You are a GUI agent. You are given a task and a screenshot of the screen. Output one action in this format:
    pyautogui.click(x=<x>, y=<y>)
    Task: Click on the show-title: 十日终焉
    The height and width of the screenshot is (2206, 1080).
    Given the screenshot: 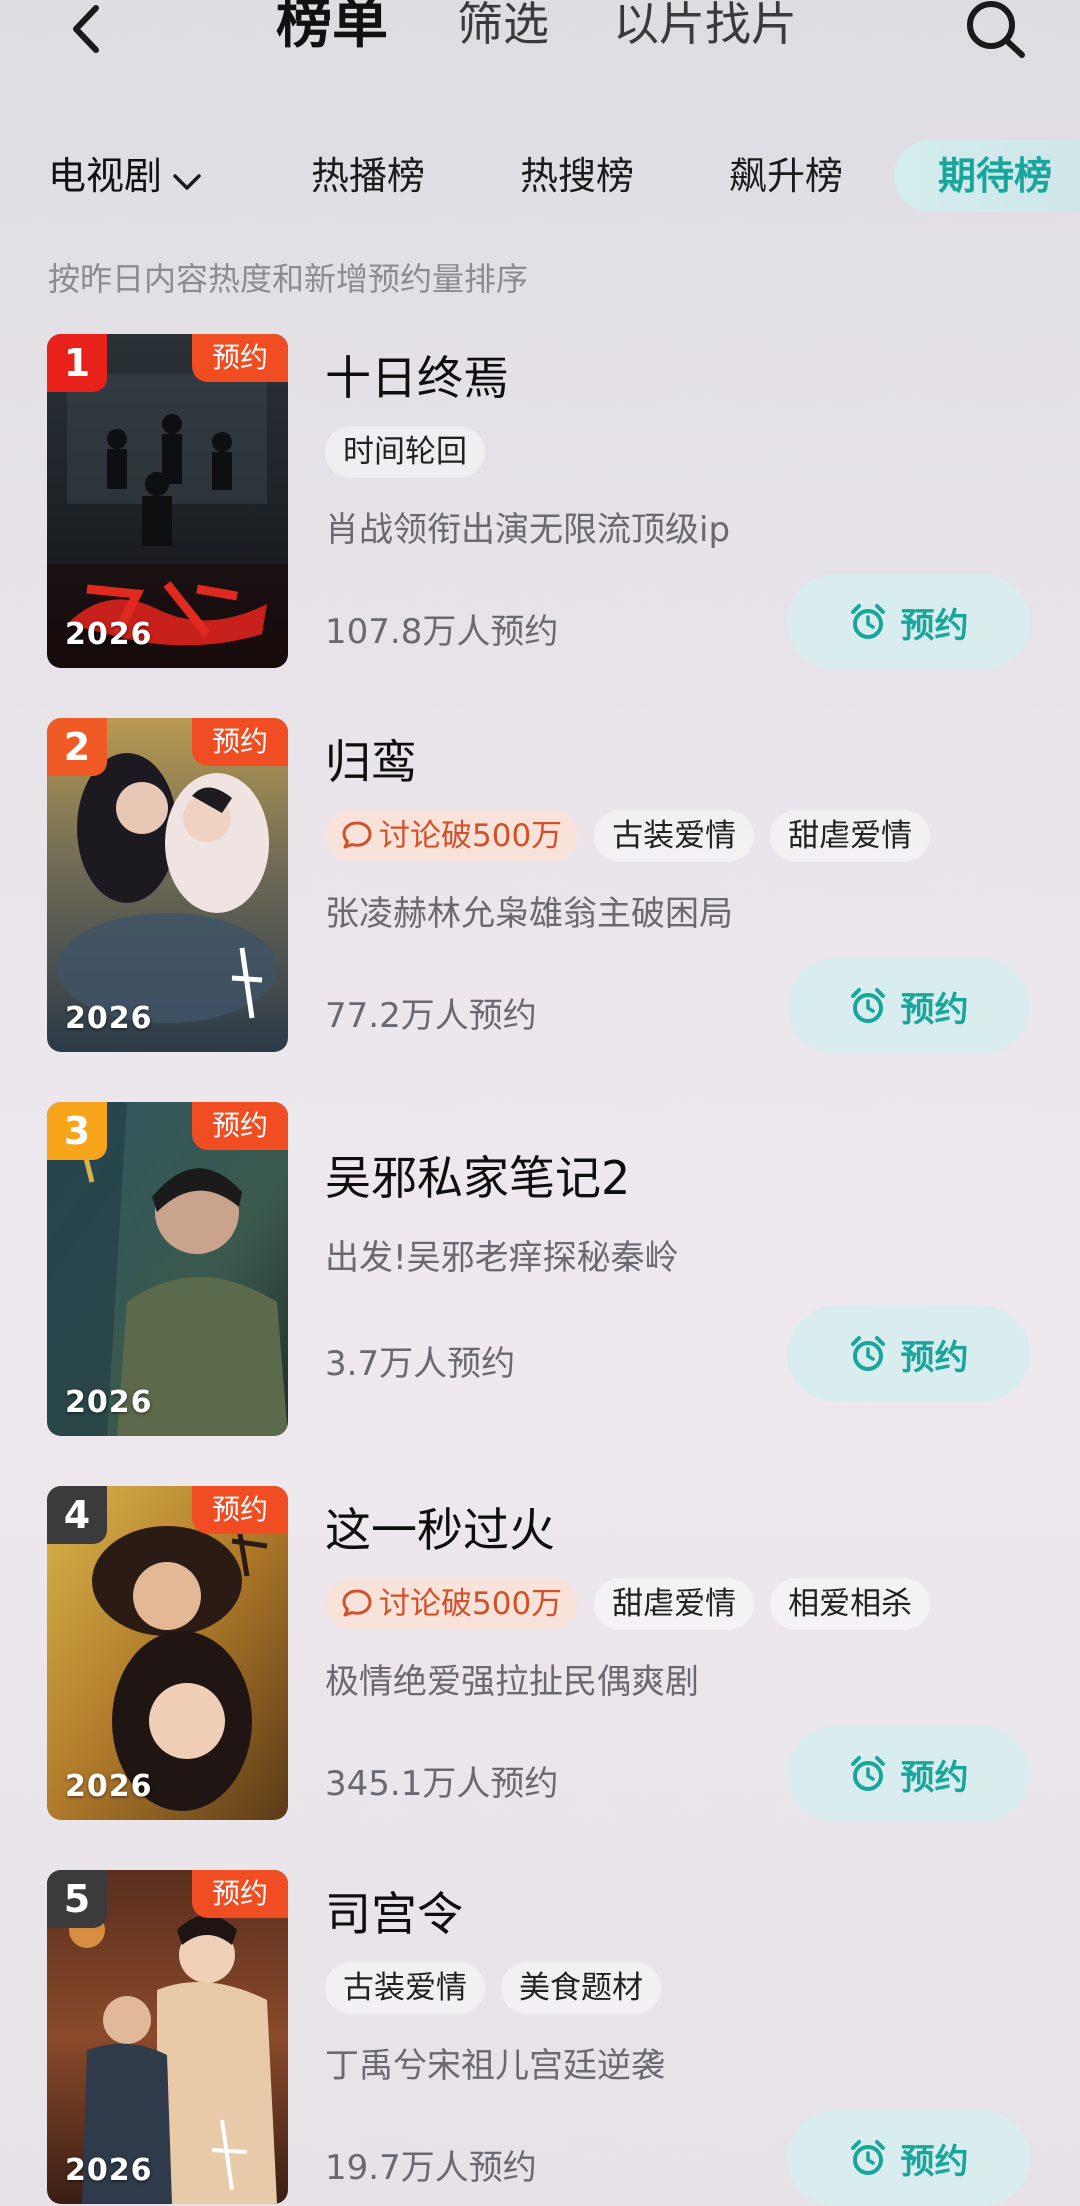 What is the action you would take?
    pyautogui.click(x=417, y=375)
    